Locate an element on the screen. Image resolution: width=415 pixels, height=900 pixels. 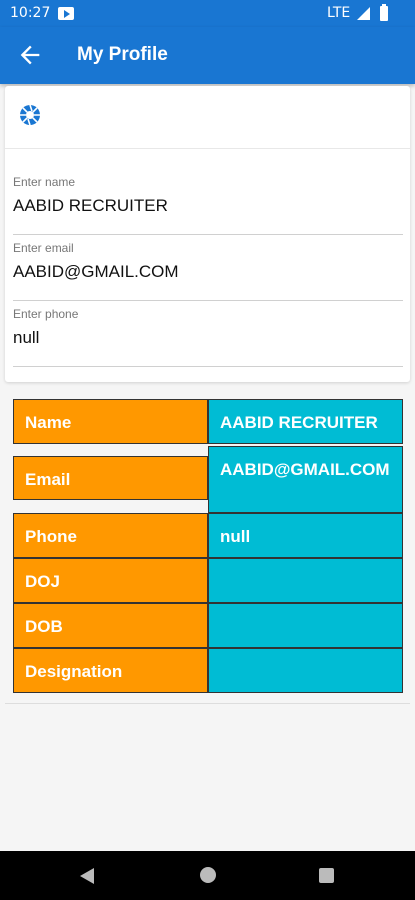
nav-recents-icon is located at coordinates (326, 875).